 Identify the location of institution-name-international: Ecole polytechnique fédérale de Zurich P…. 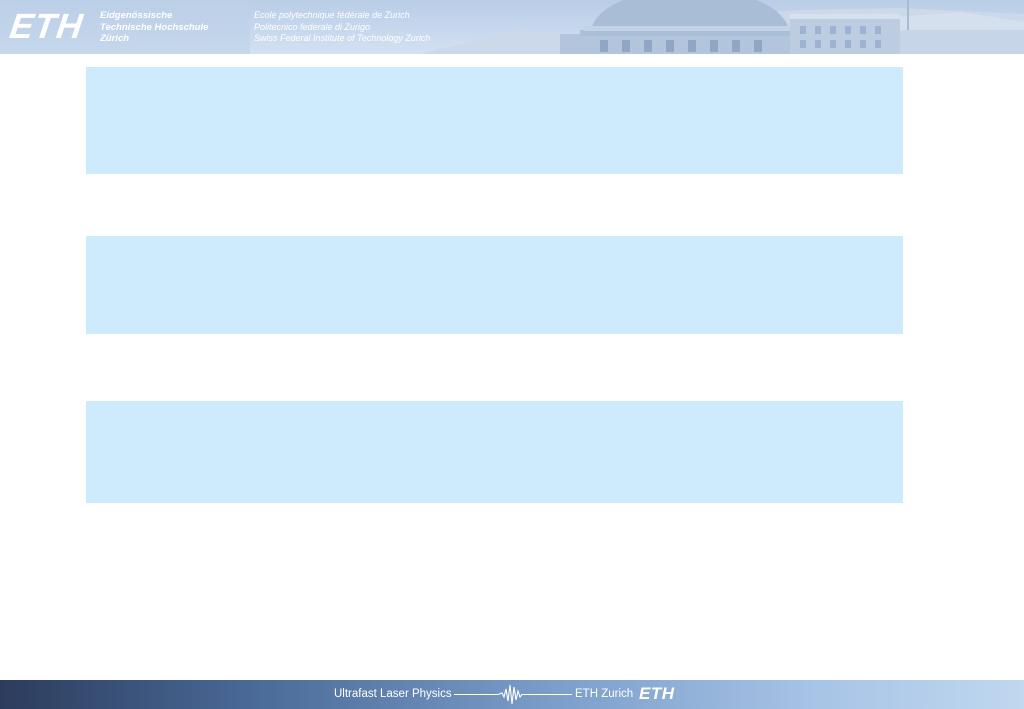
(342, 27).